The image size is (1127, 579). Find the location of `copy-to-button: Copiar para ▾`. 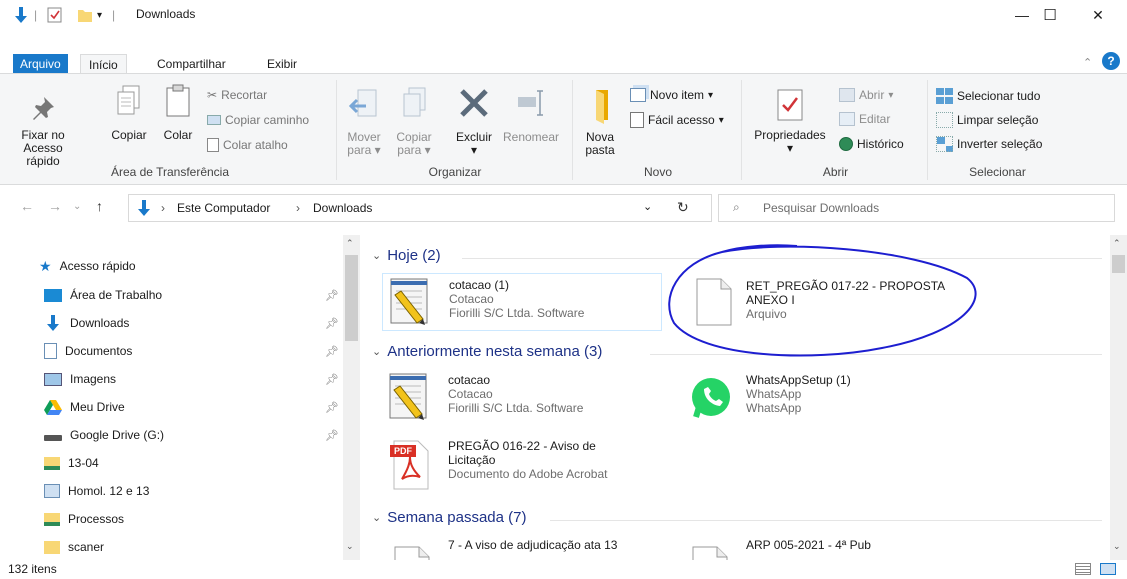

copy-to-button: Copiar para ▾ is located at coordinates (414, 121).